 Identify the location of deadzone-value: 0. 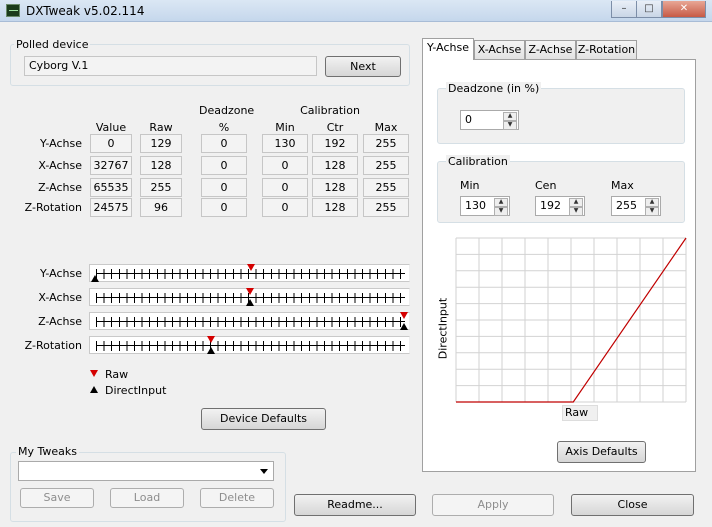
(468, 119).